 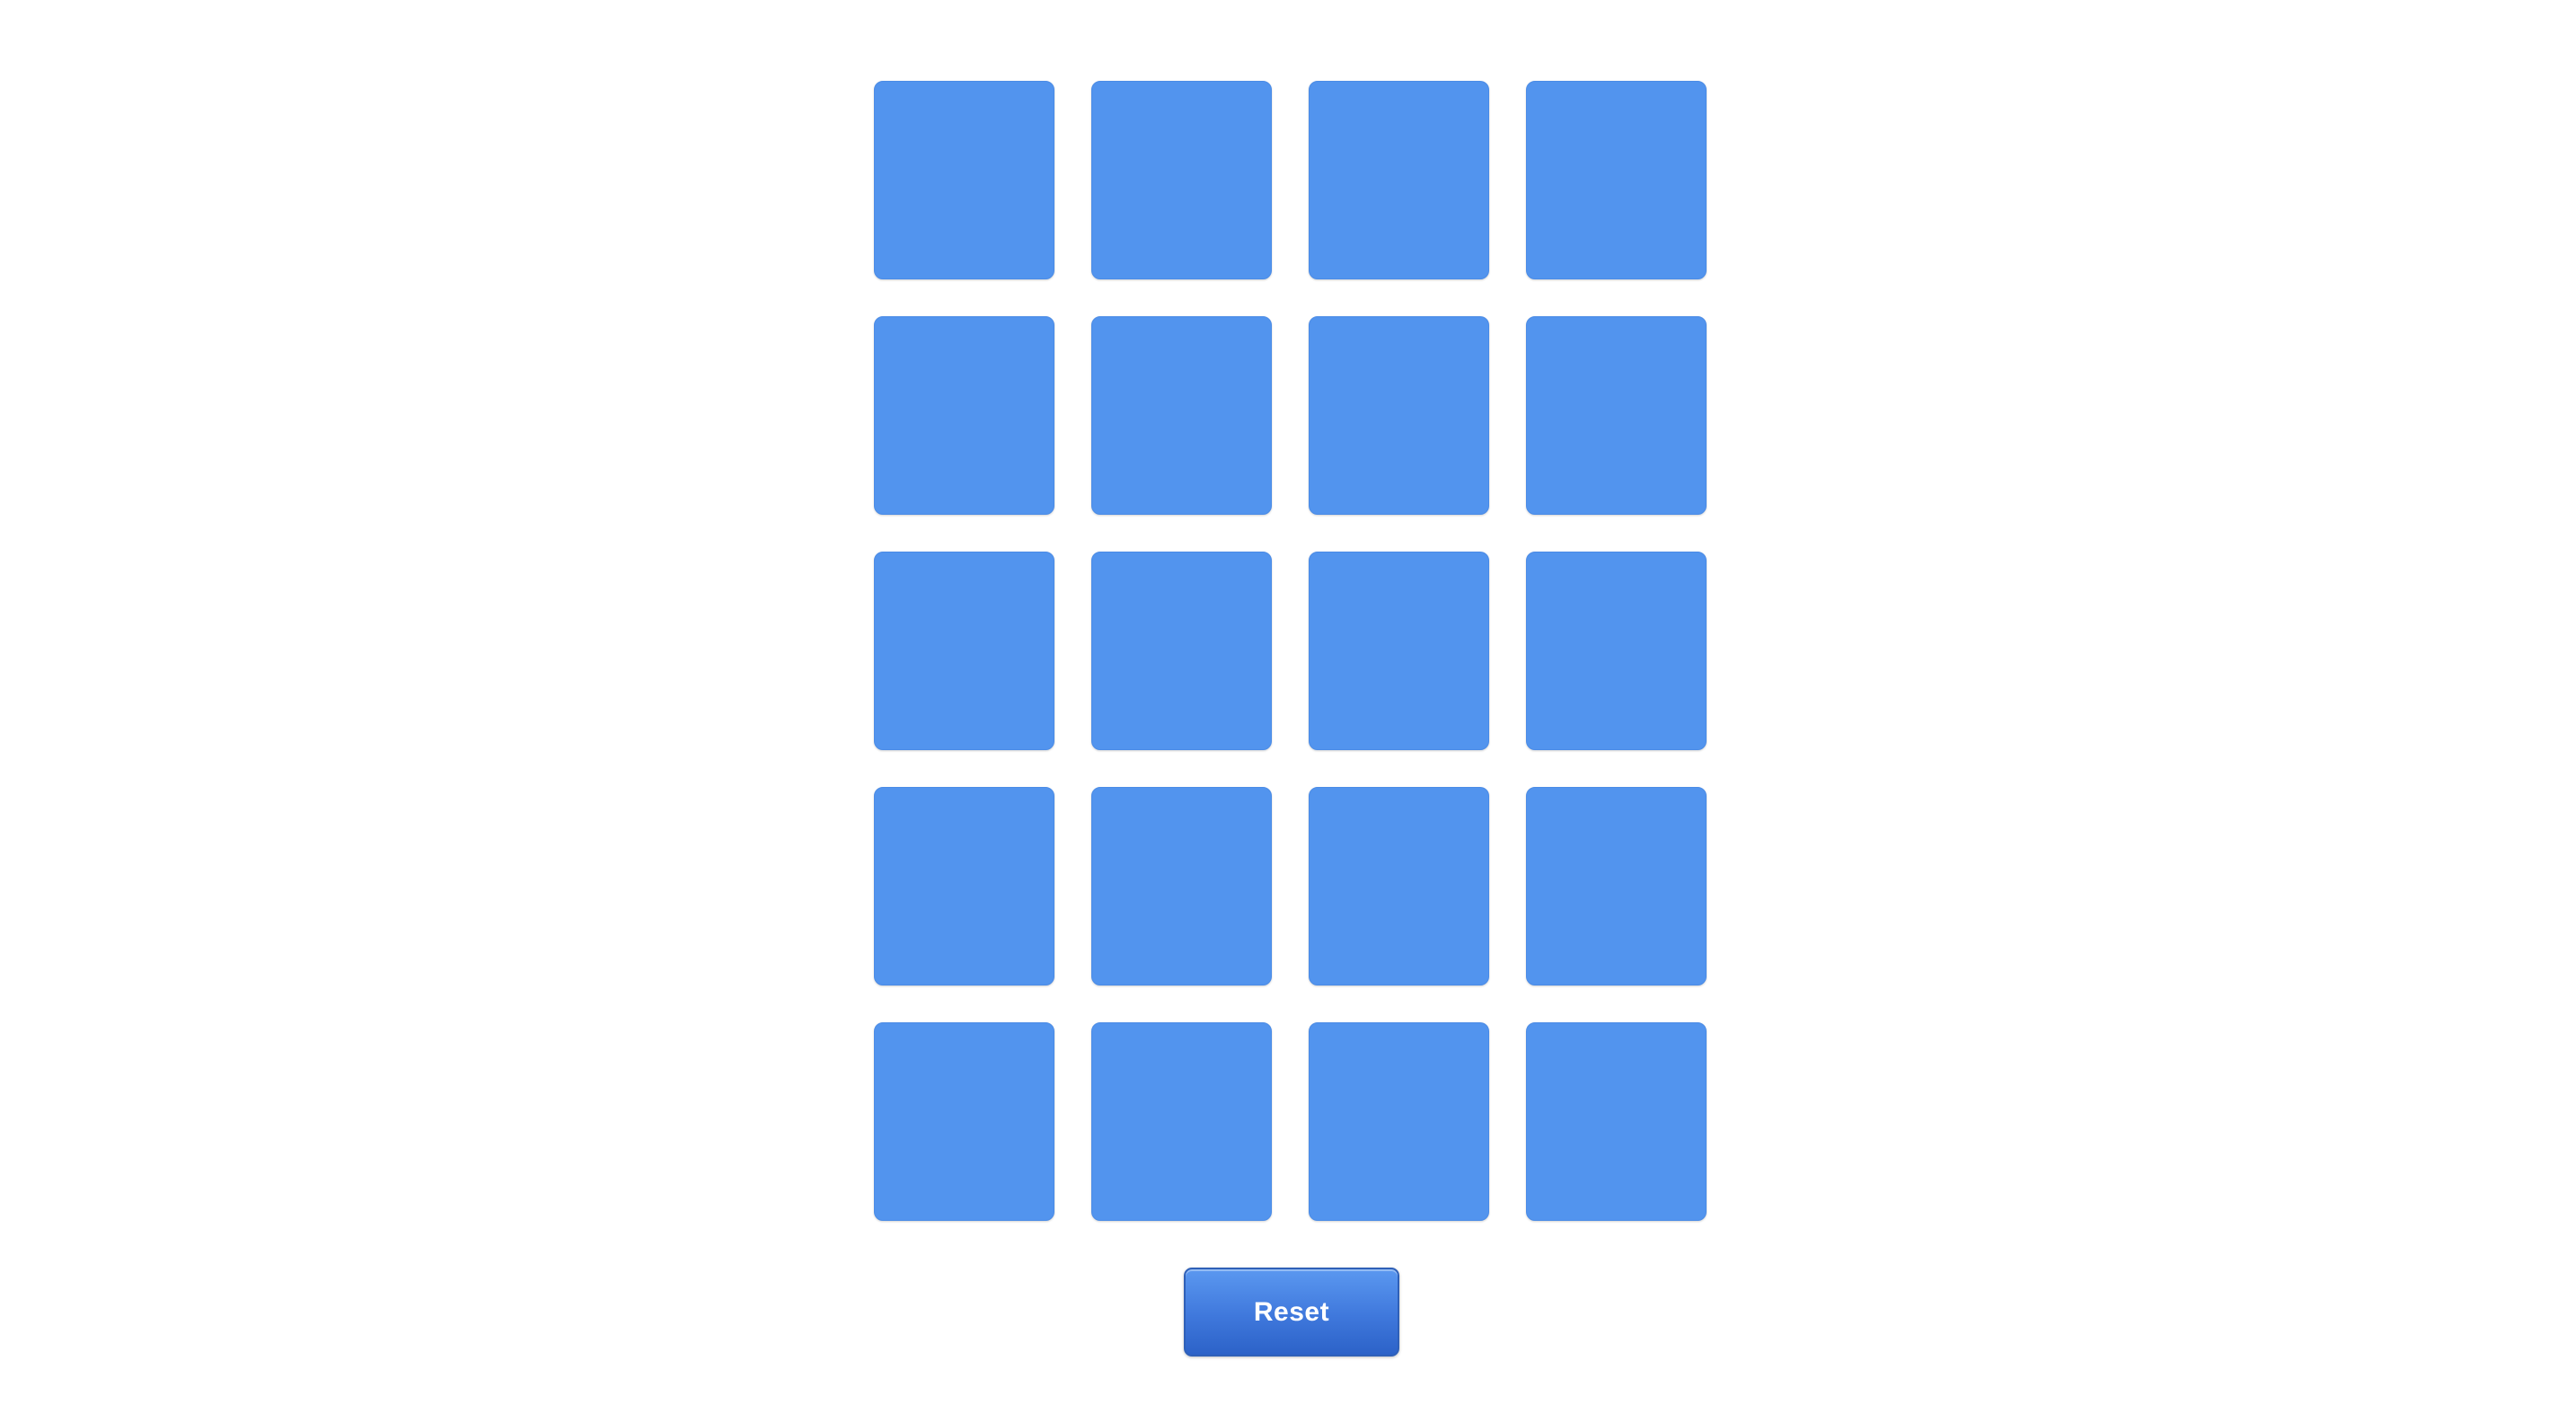 I want to click on reset-button: Reset, so click(x=1291, y=1312).